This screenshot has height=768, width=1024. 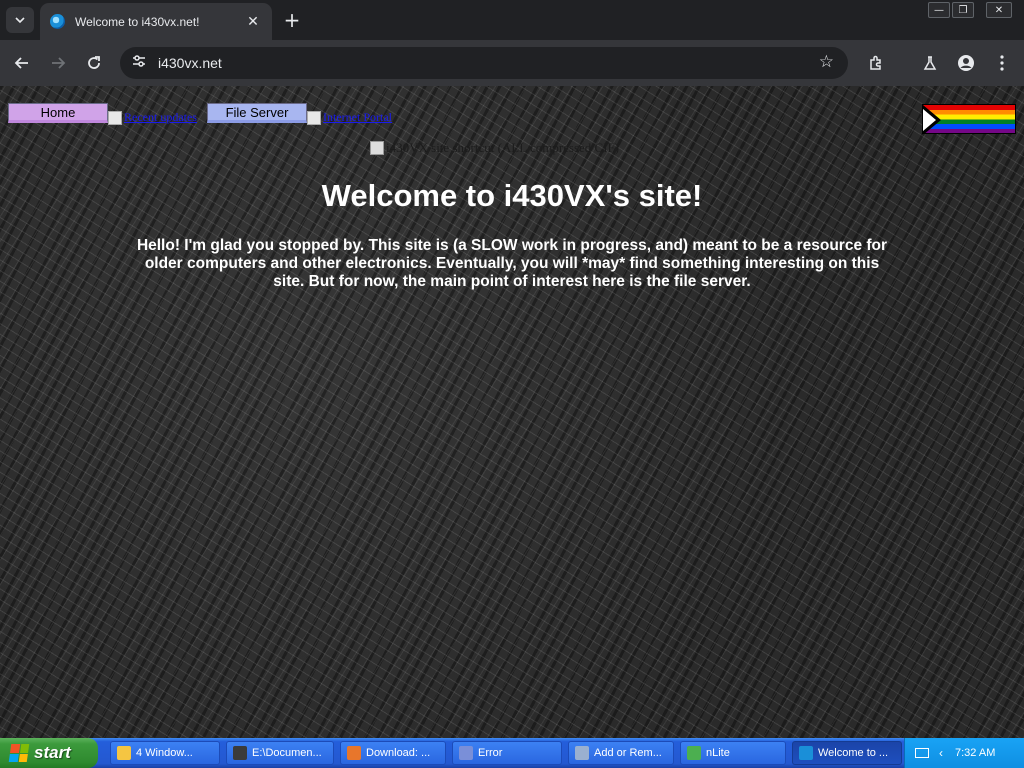 I want to click on reload-button, so click(x=94, y=63).